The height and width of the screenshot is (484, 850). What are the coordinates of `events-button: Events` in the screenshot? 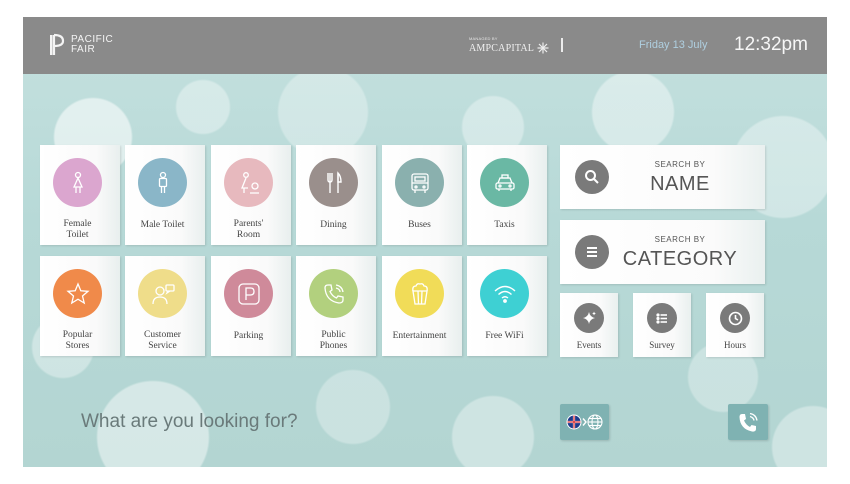 It's located at (589, 325).